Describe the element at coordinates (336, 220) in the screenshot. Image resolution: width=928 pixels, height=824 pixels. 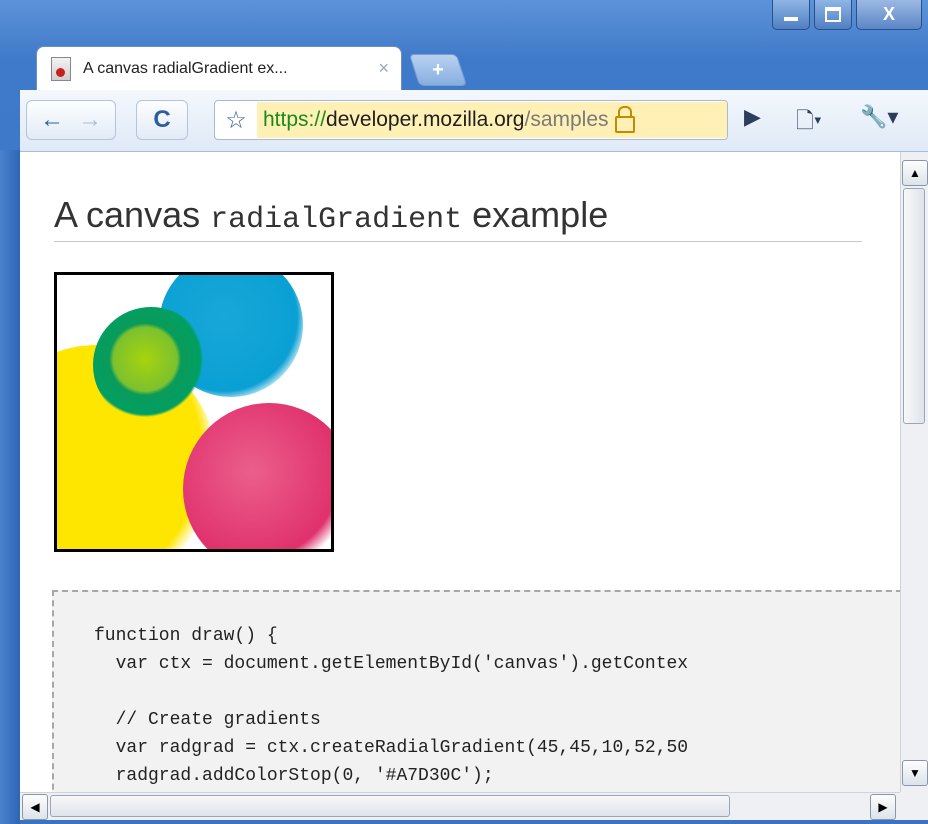
I see `page-title-code: radialGradient` at that location.